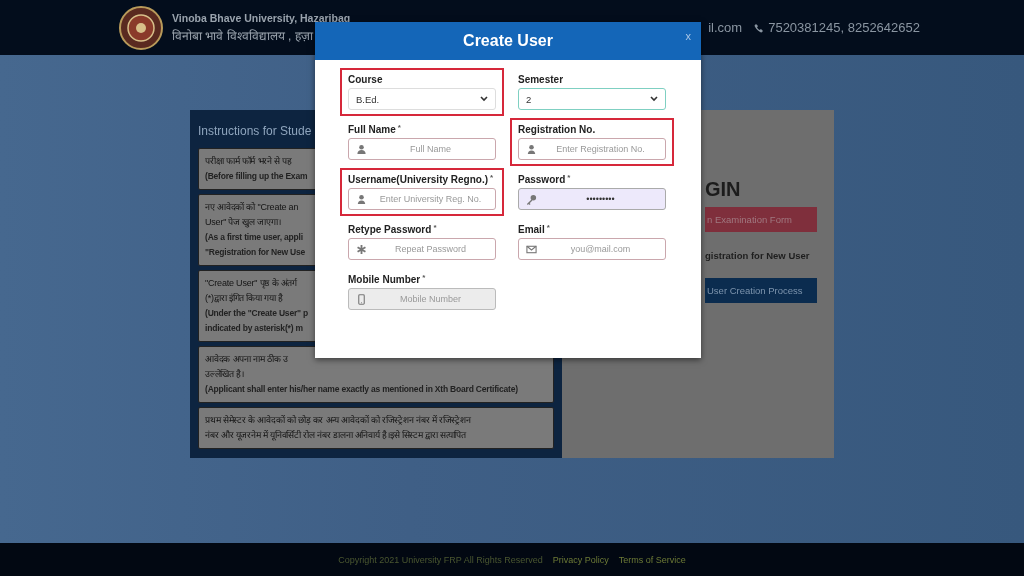 This screenshot has height=576, width=1024. I want to click on instruction-text: (Applicant shall enter his/her name exactly as mentioned in Xth Board Certificate), so click(361, 389).